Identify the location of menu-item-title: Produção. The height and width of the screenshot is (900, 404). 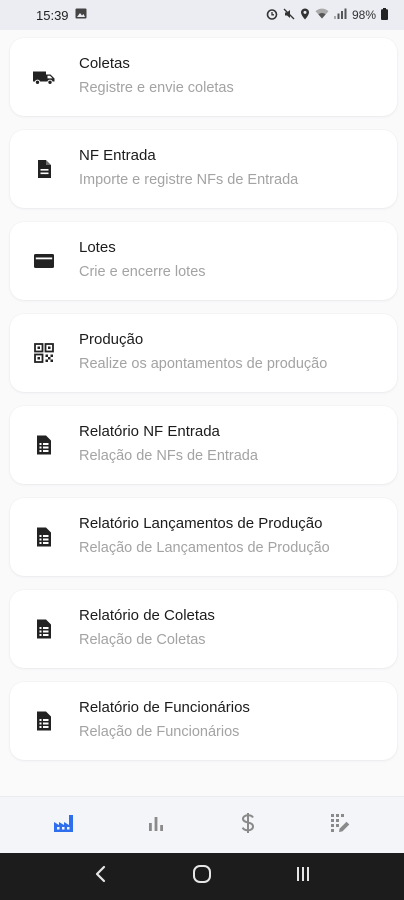
(111, 339).